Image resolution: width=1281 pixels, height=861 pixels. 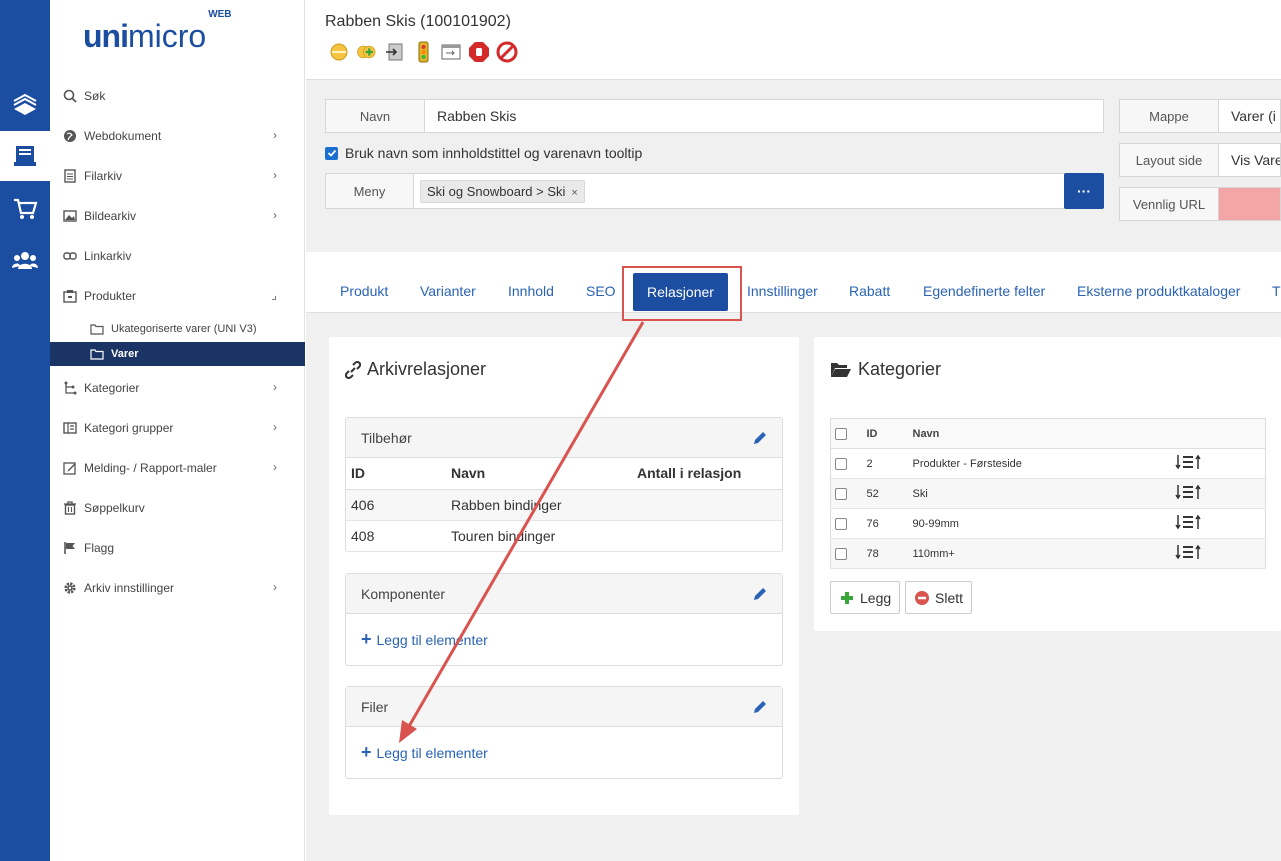 What do you see at coordinates (70, 216) in the screenshot?
I see `image-icon` at bounding box center [70, 216].